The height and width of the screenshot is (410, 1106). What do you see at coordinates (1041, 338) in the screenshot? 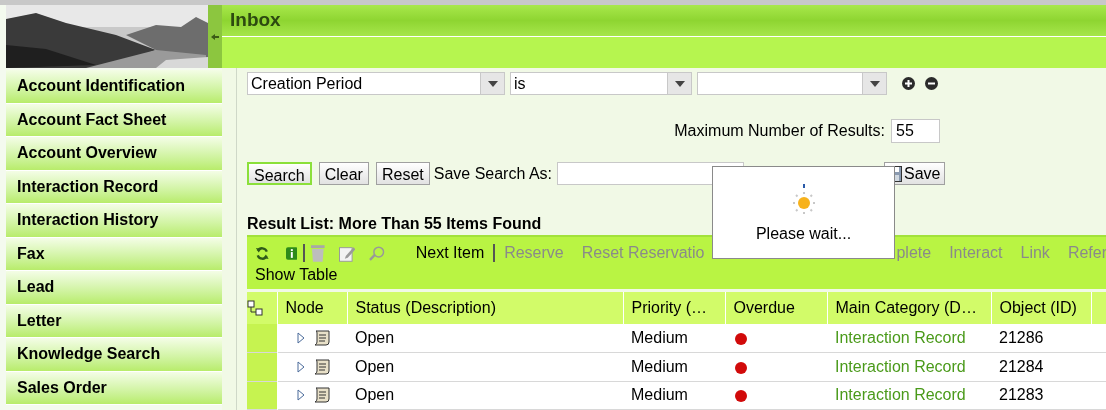
I see `table-cell: 21286` at bounding box center [1041, 338].